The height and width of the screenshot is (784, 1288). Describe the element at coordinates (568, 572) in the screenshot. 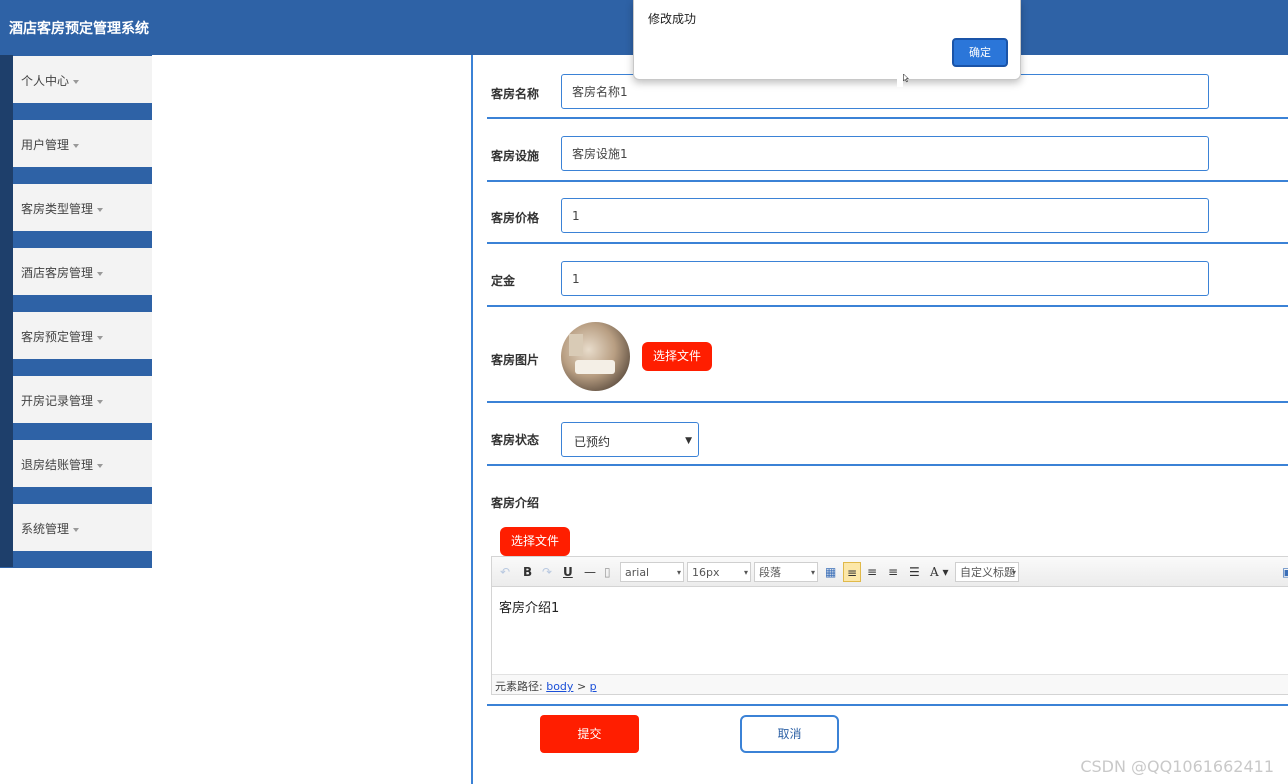

I see `underline-icon: U` at that location.